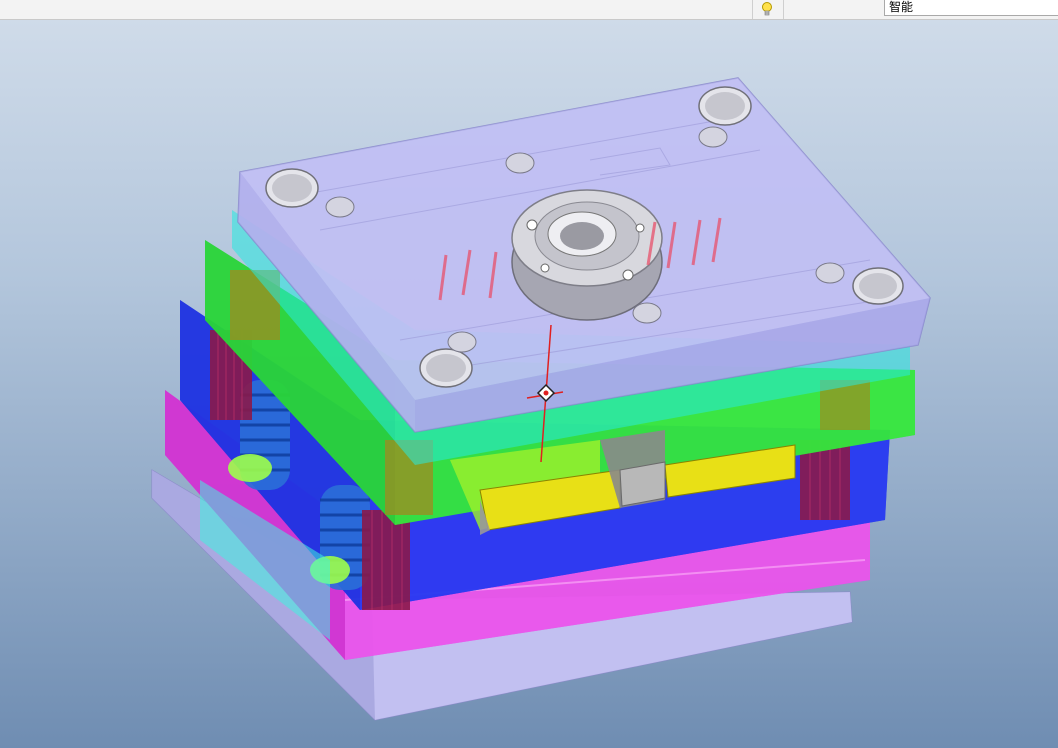  I want to click on lightbulb-icon, so click(767, 9).